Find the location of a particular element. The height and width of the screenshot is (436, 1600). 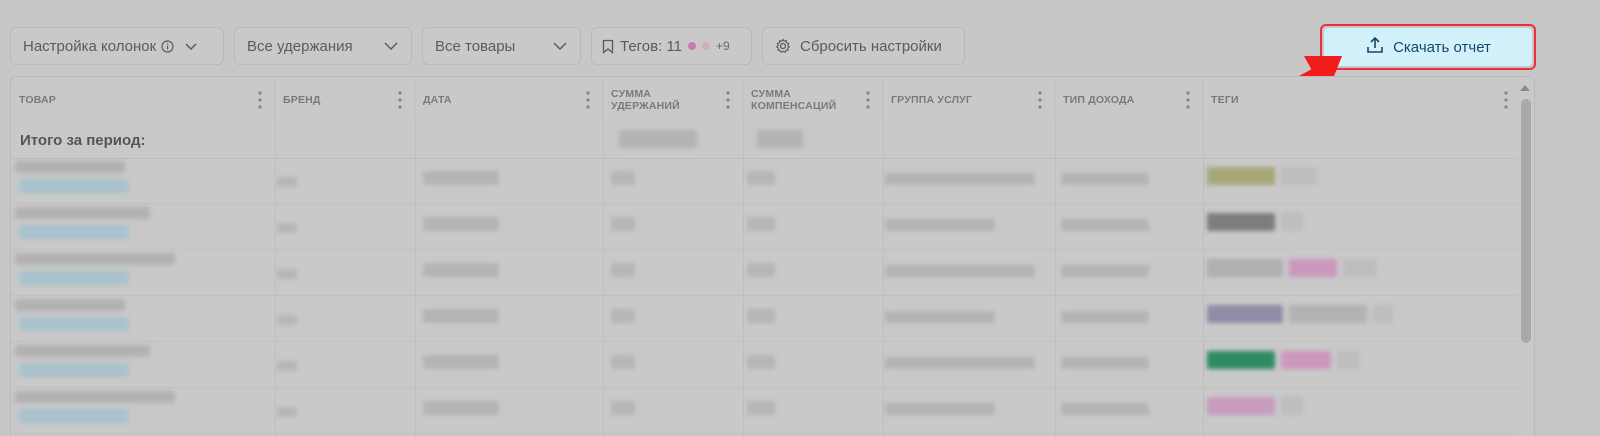

deductions-filter-dropdown: Все удержания is located at coordinates (323, 46).